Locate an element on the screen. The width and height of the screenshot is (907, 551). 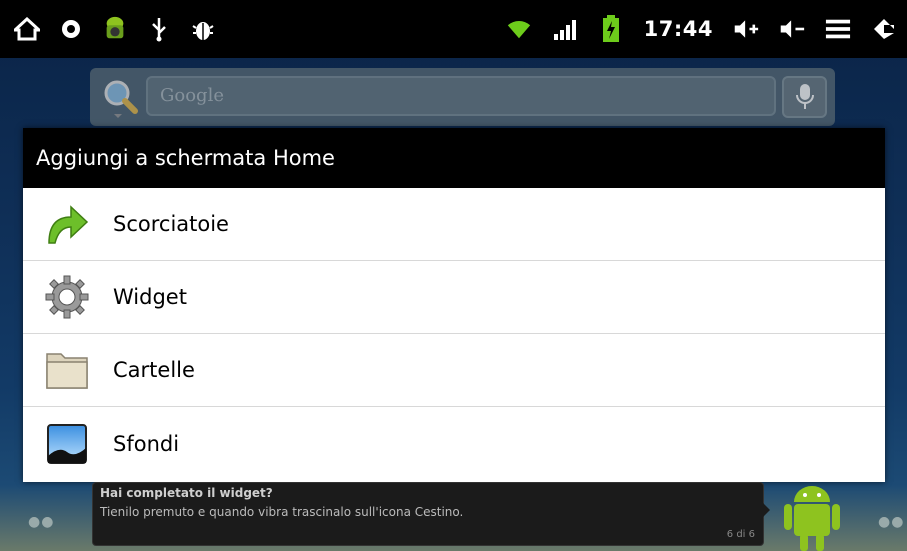
search-input: Google is located at coordinates (461, 96).